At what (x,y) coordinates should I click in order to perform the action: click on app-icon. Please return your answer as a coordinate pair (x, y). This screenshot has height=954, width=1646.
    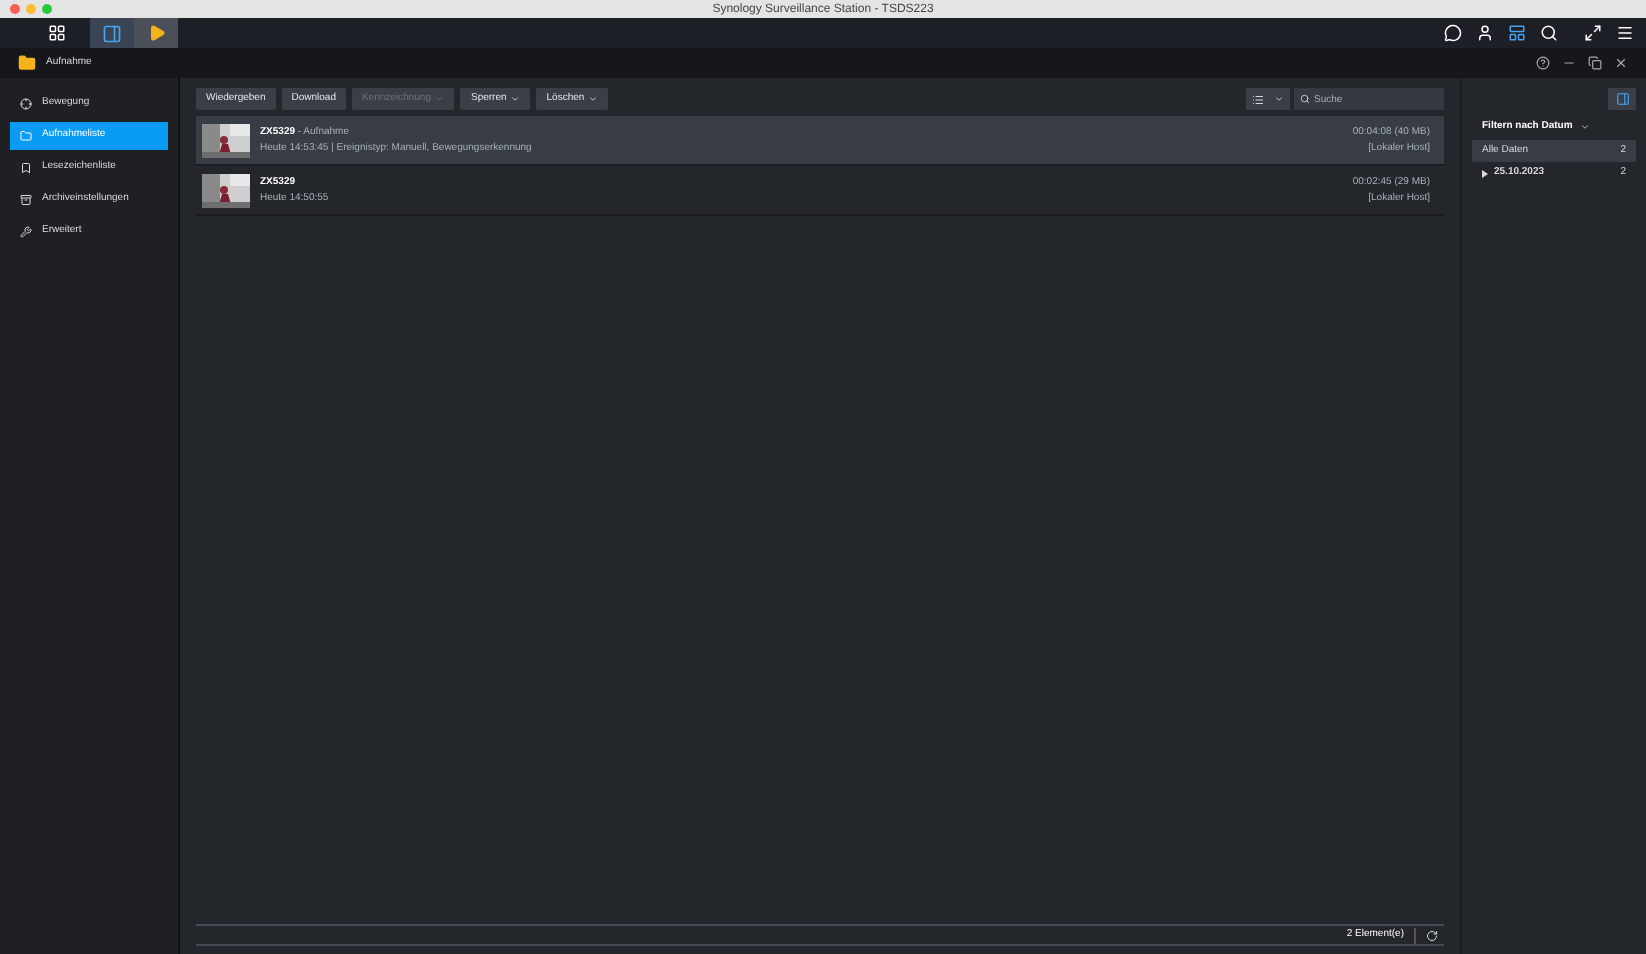
    Looking at the image, I should click on (27, 63).